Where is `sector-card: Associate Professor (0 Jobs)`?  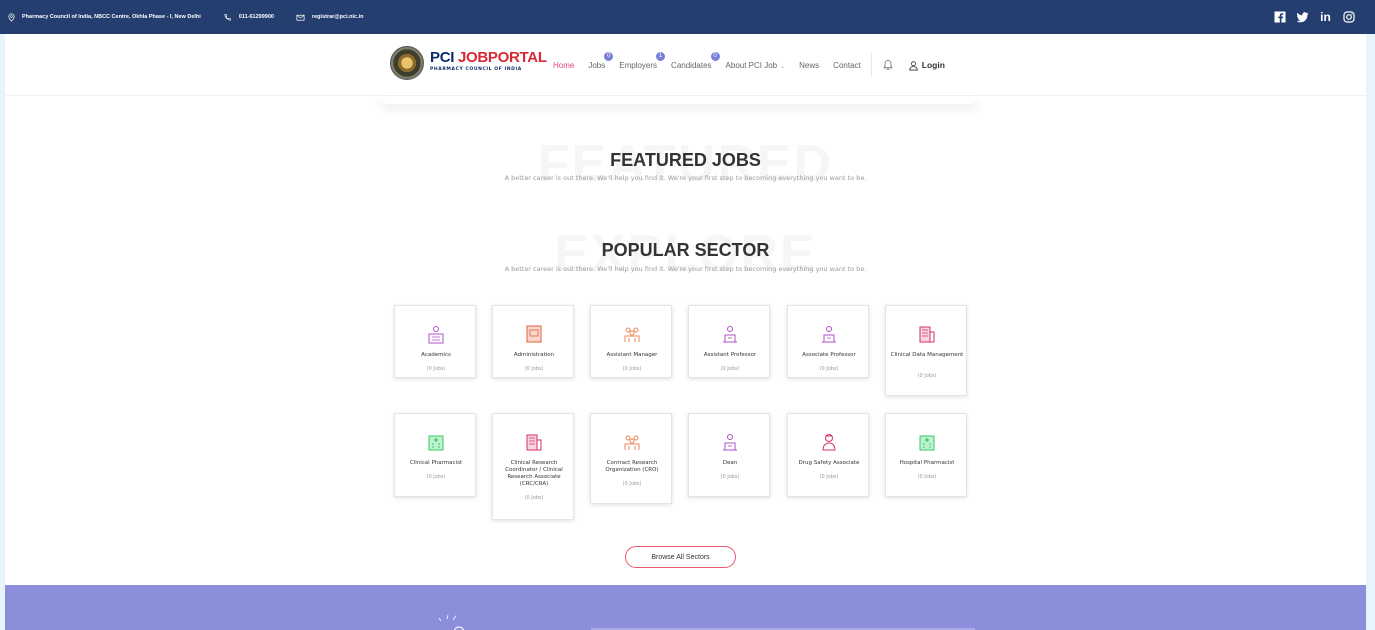 sector-card: Associate Professor (0 Jobs) is located at coordinates (828, 341).